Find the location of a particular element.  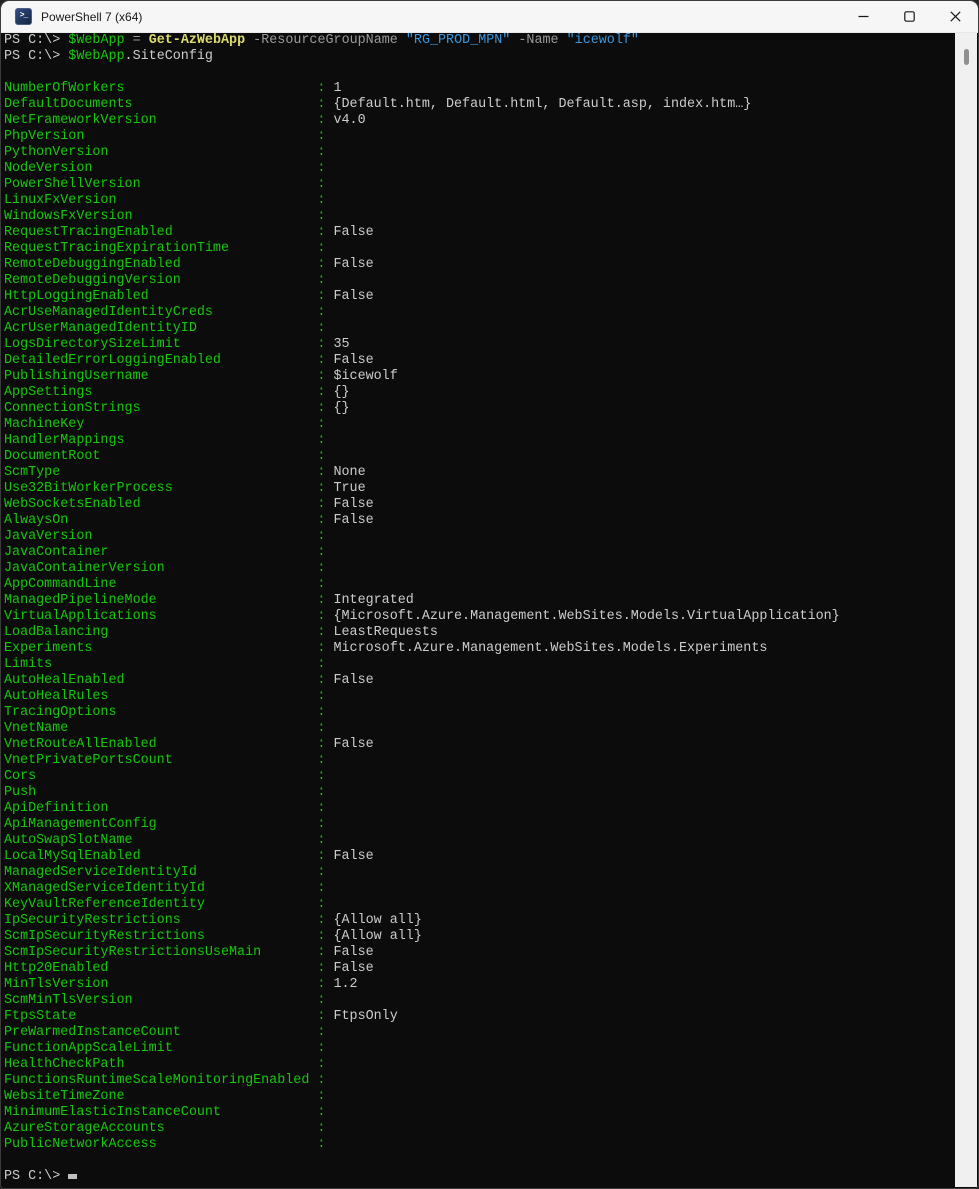

property-value: True is located at coordinates (345, 488).